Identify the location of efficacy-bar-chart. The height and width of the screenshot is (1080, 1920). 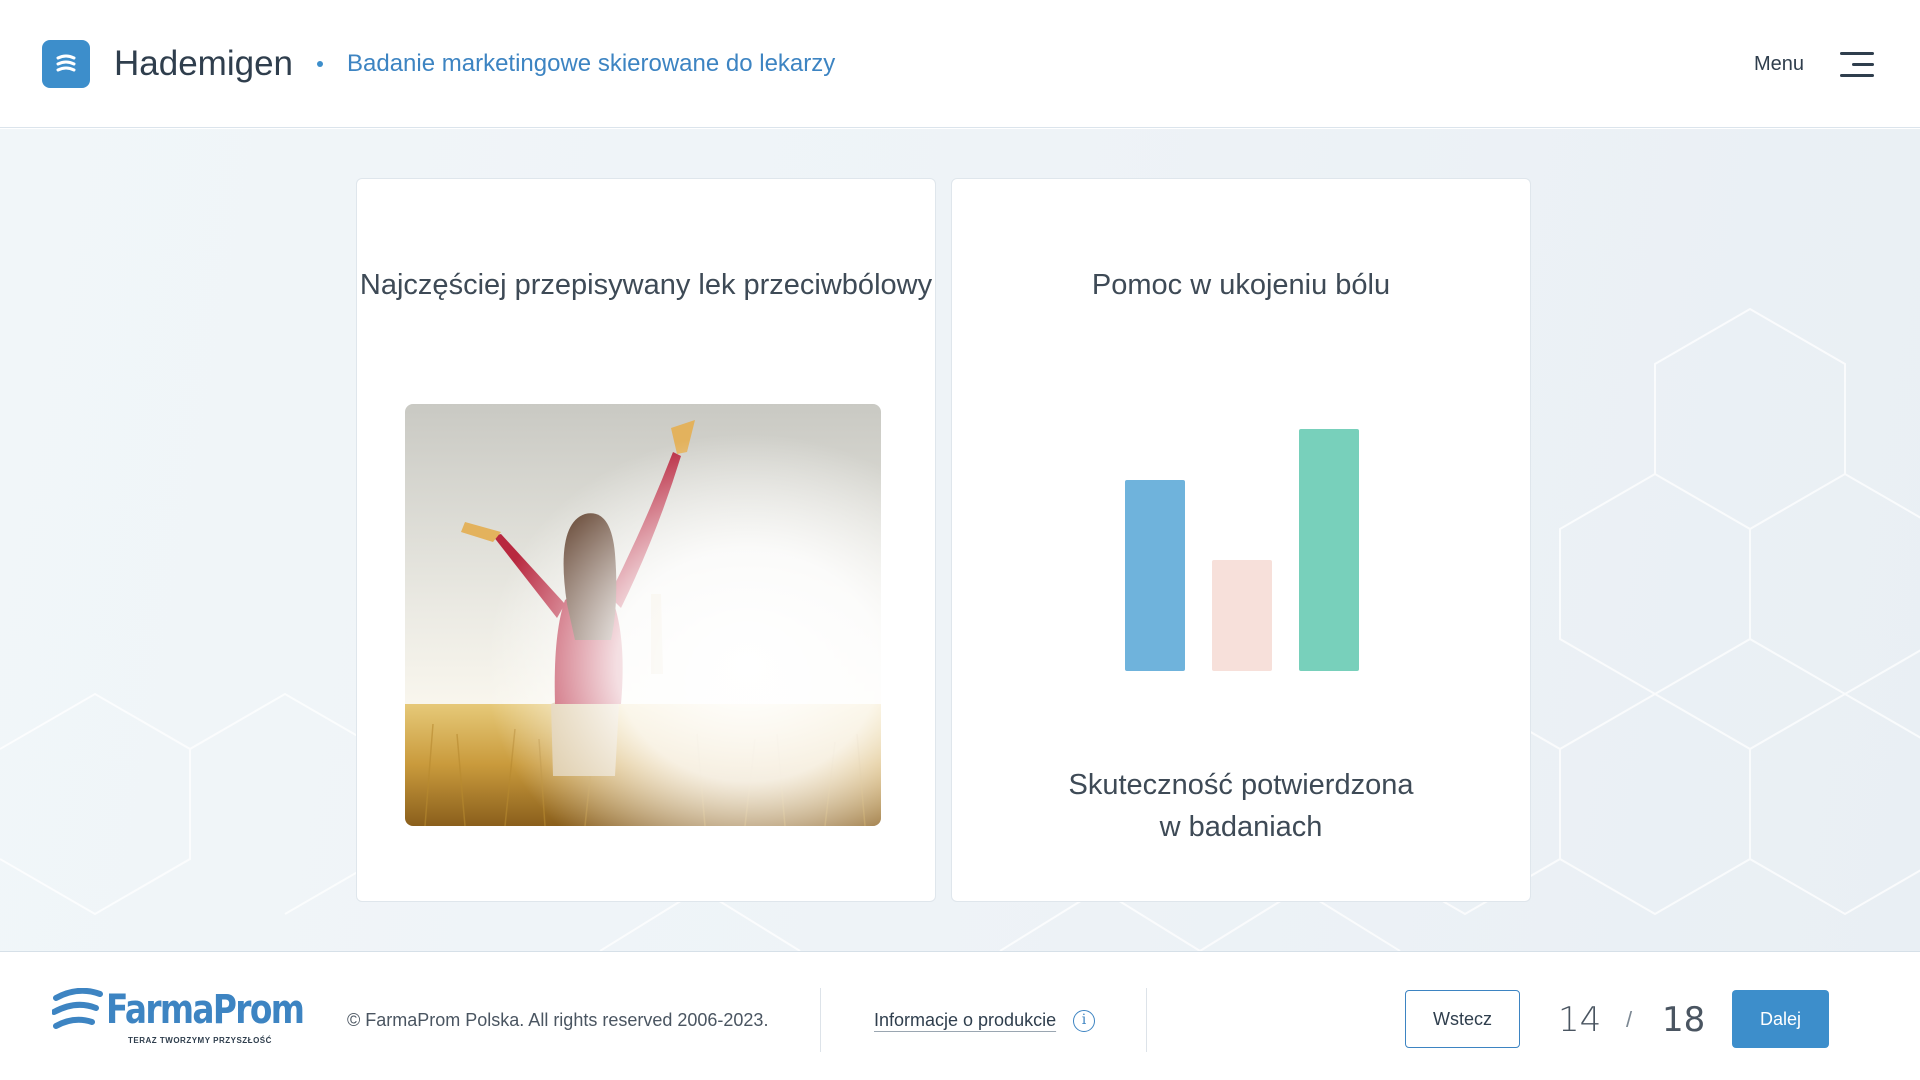
(1242, 551).